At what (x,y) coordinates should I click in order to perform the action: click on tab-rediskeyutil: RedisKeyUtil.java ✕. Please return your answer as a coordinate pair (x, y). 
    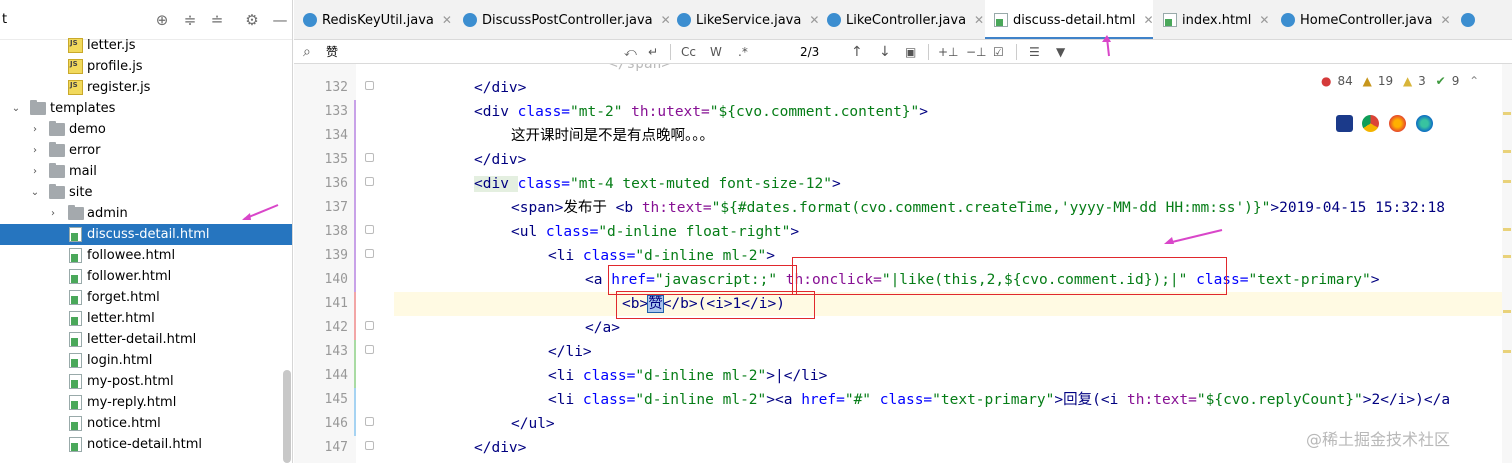
    Looking at the image, I should click on (376, 19).